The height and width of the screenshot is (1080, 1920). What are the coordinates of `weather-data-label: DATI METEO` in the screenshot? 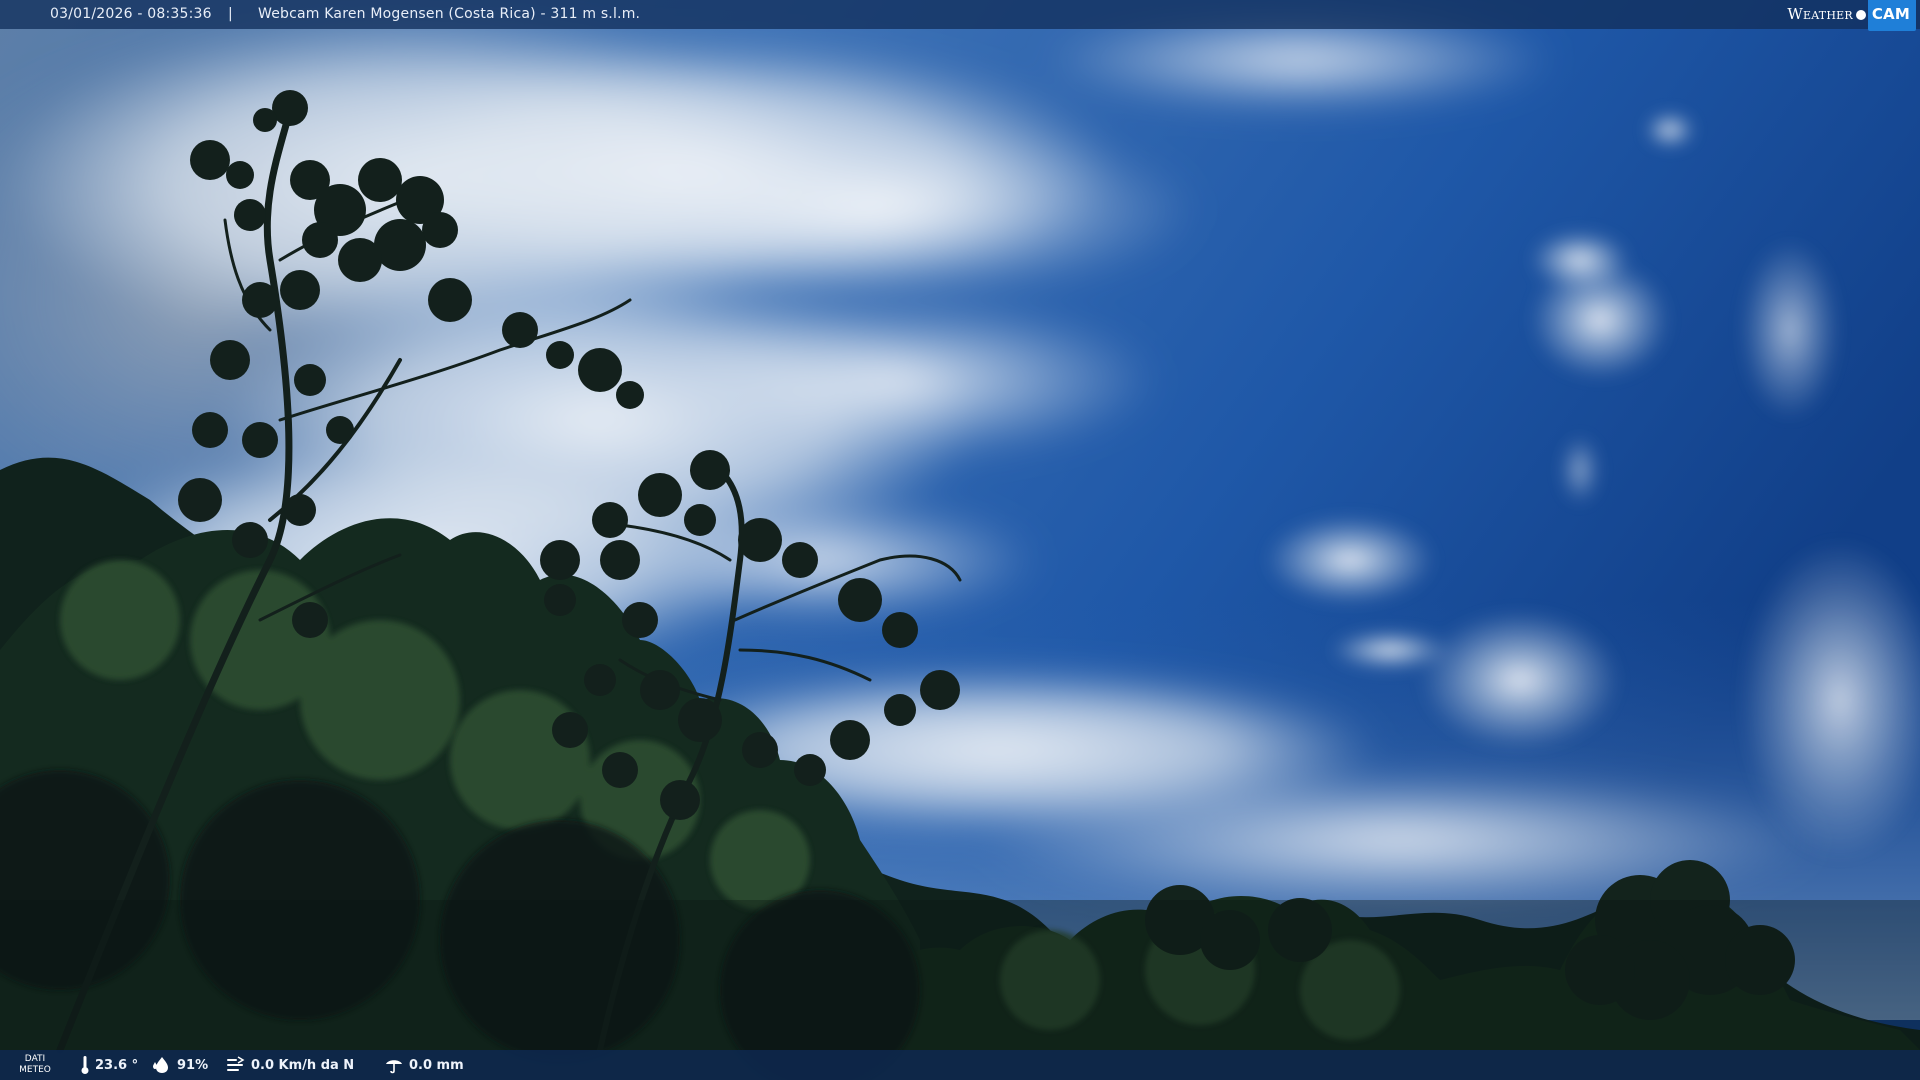 It's located at (35, 1065).